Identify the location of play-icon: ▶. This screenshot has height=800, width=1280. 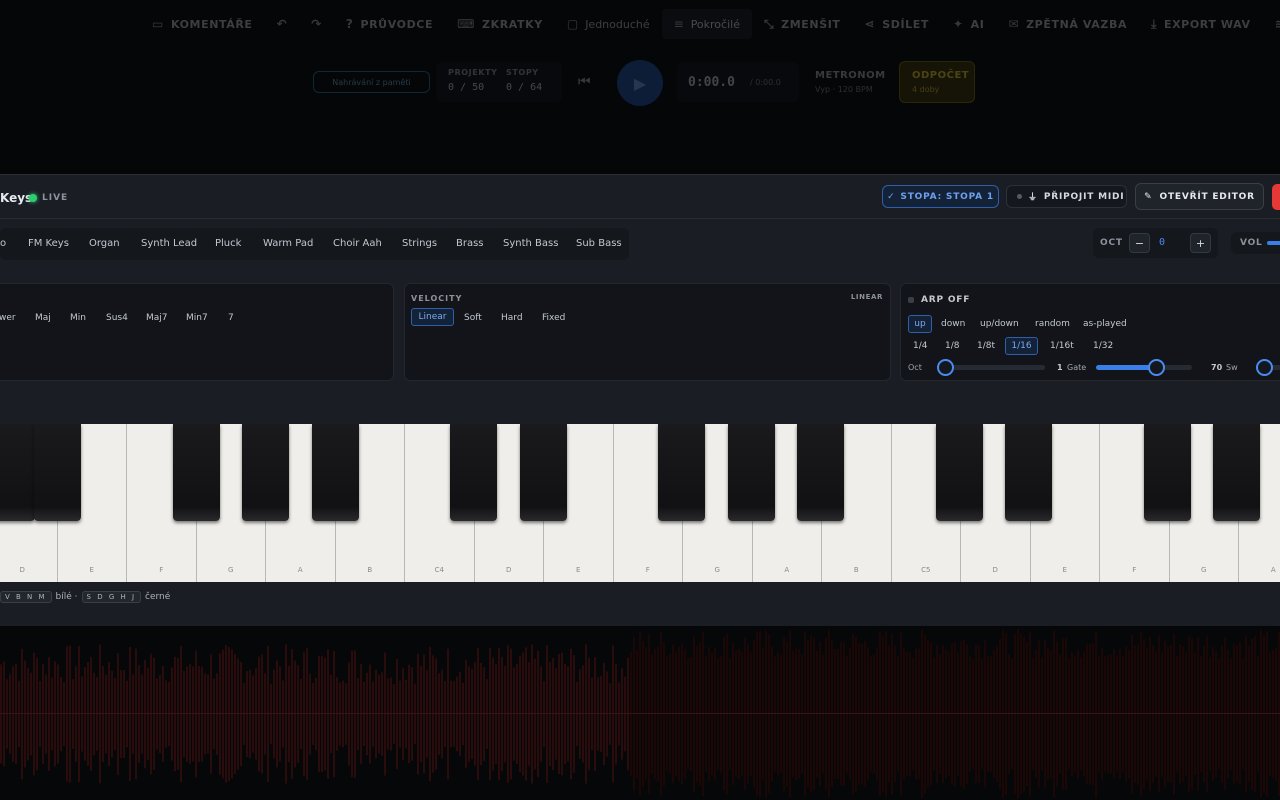
(640, 83).